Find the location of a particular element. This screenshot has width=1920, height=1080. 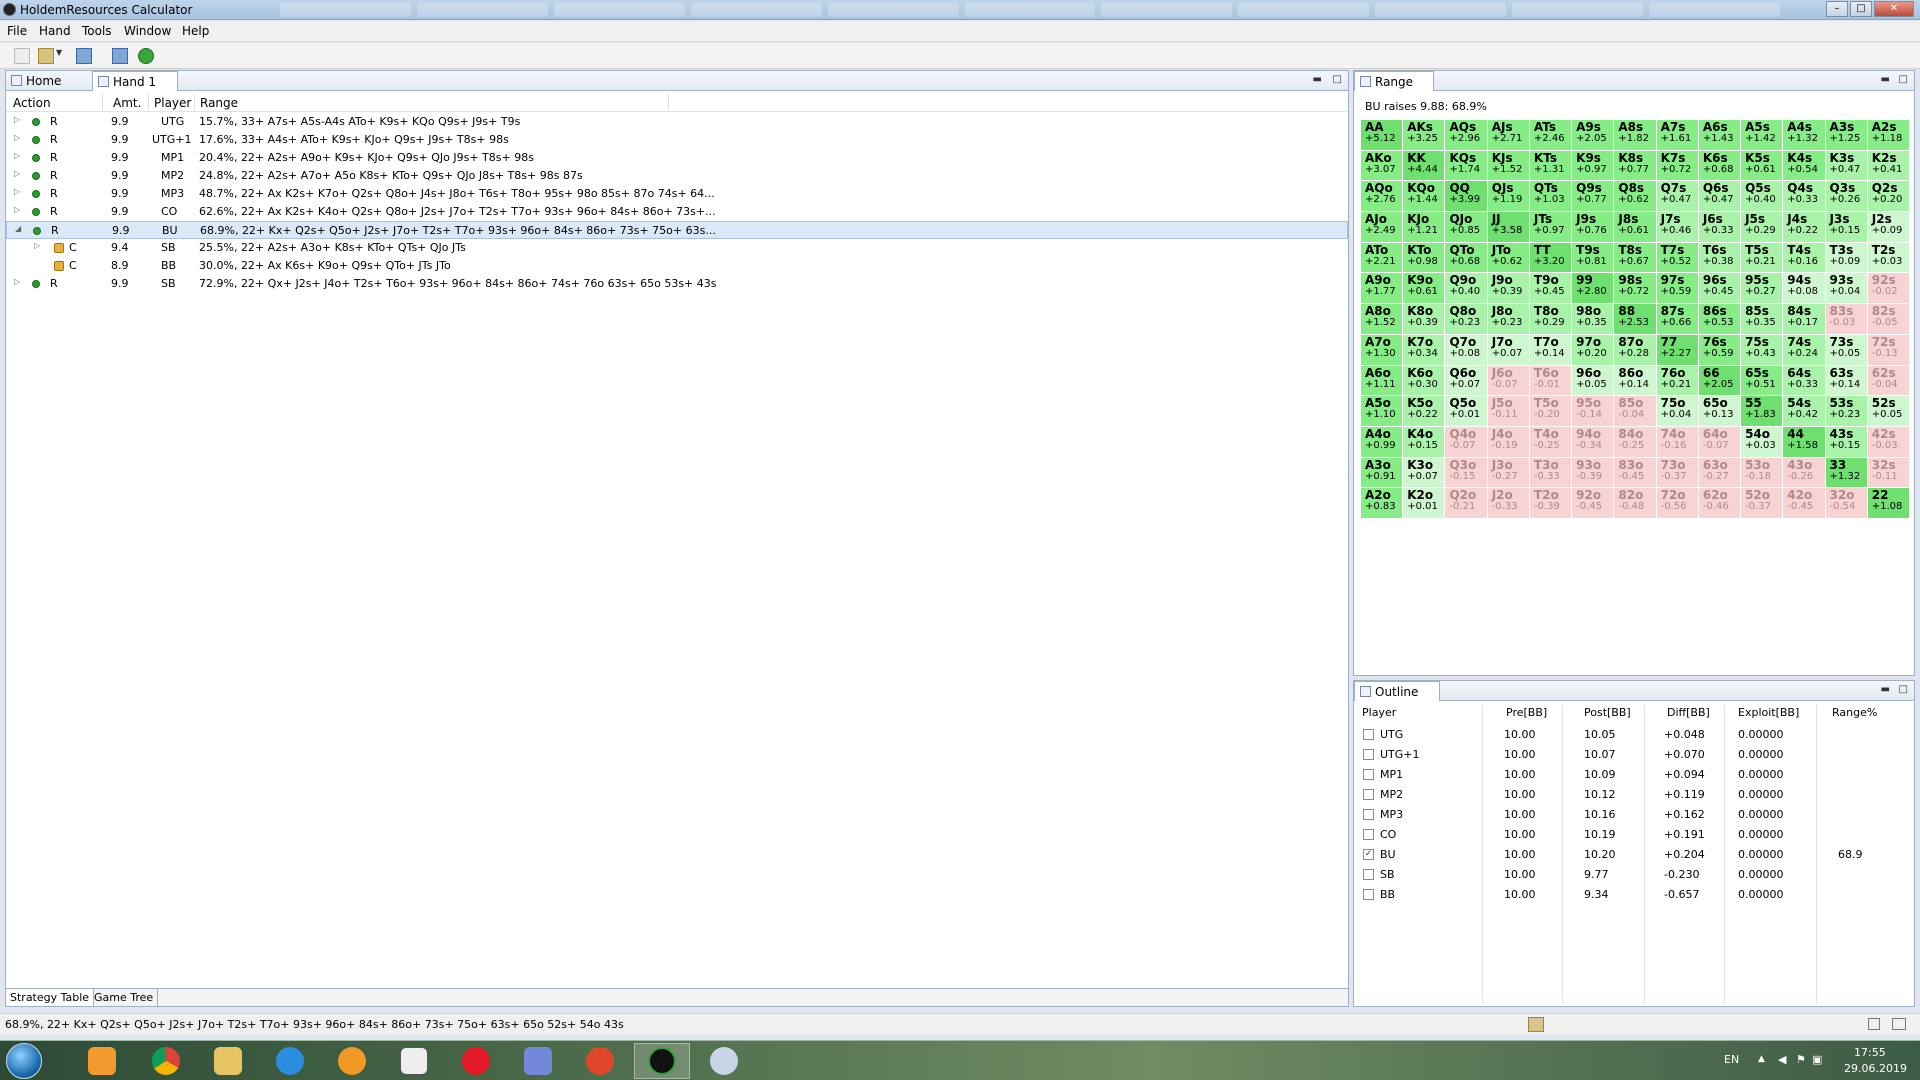

hand-cell: 74o -0.16 is located at coordinates (1677, 441).